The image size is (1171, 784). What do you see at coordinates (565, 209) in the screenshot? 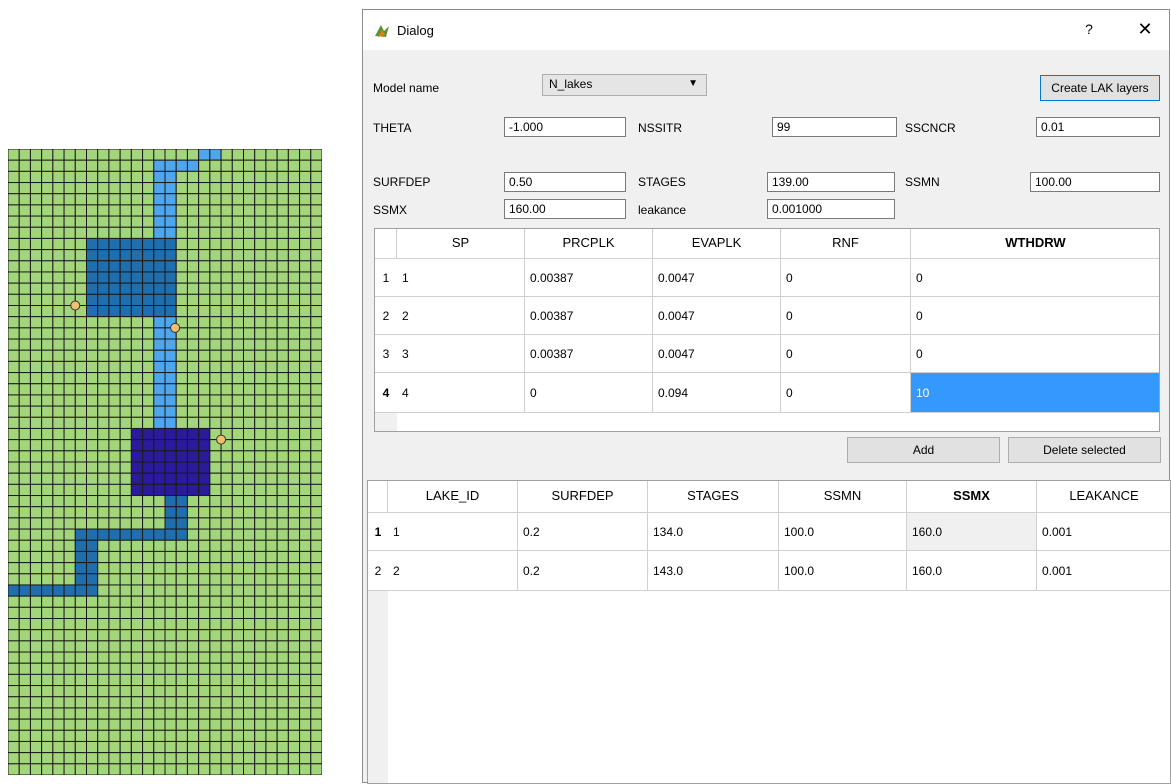
I see `ssmx-input: 160.00` at bounding box center [565, 209].